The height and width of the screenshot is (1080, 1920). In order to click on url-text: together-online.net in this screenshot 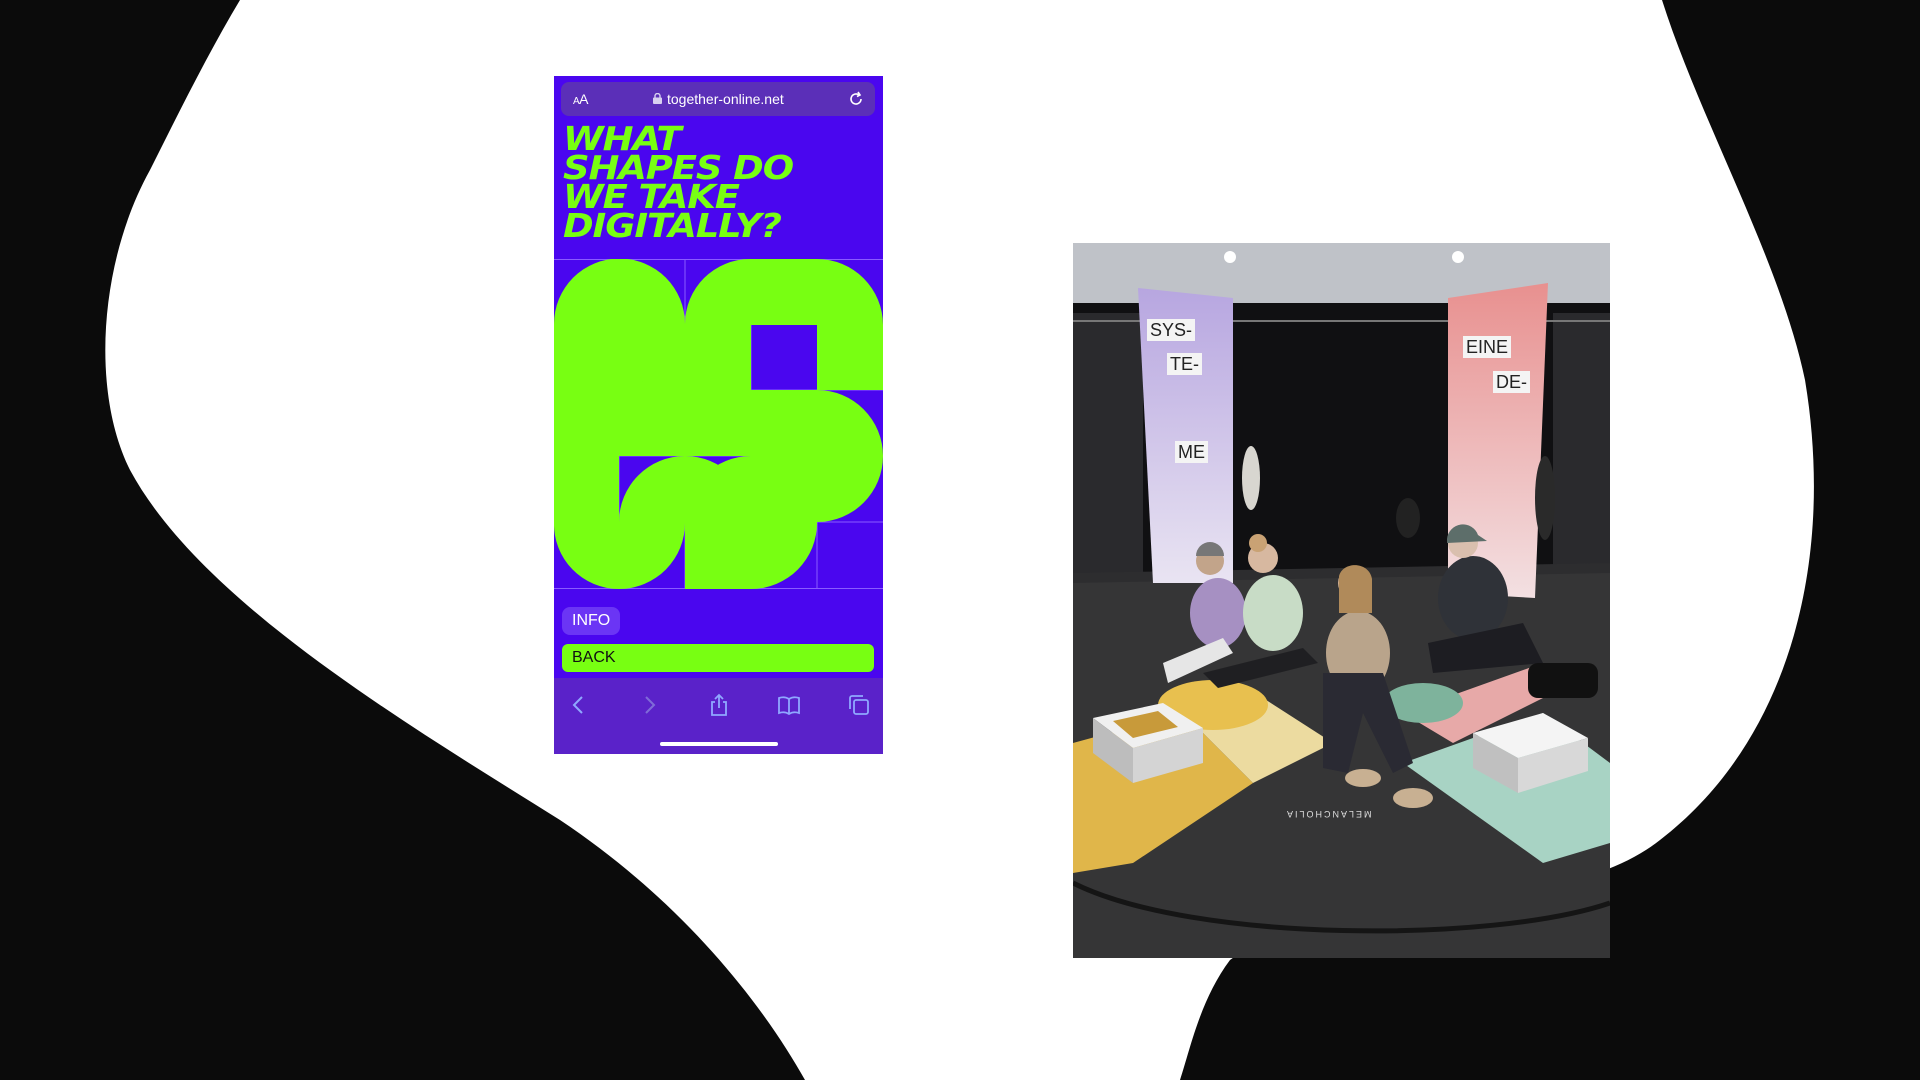, I will do `click(725, 99)`.